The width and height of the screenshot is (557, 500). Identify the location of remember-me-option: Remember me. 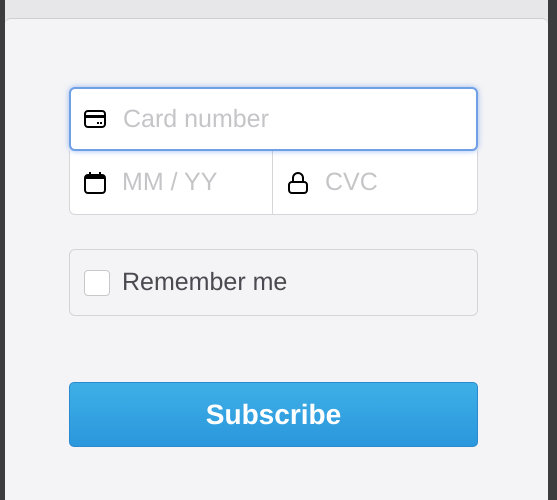
(273, 282).